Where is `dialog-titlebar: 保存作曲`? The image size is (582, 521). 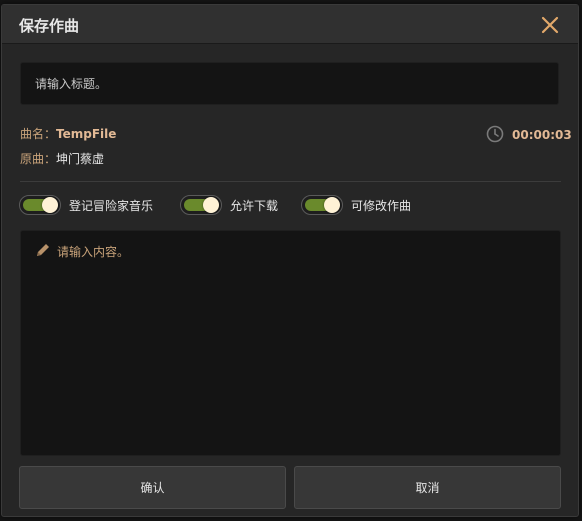 dialog-titlebar: 保存作曲 is located at coordinates (290, 24).